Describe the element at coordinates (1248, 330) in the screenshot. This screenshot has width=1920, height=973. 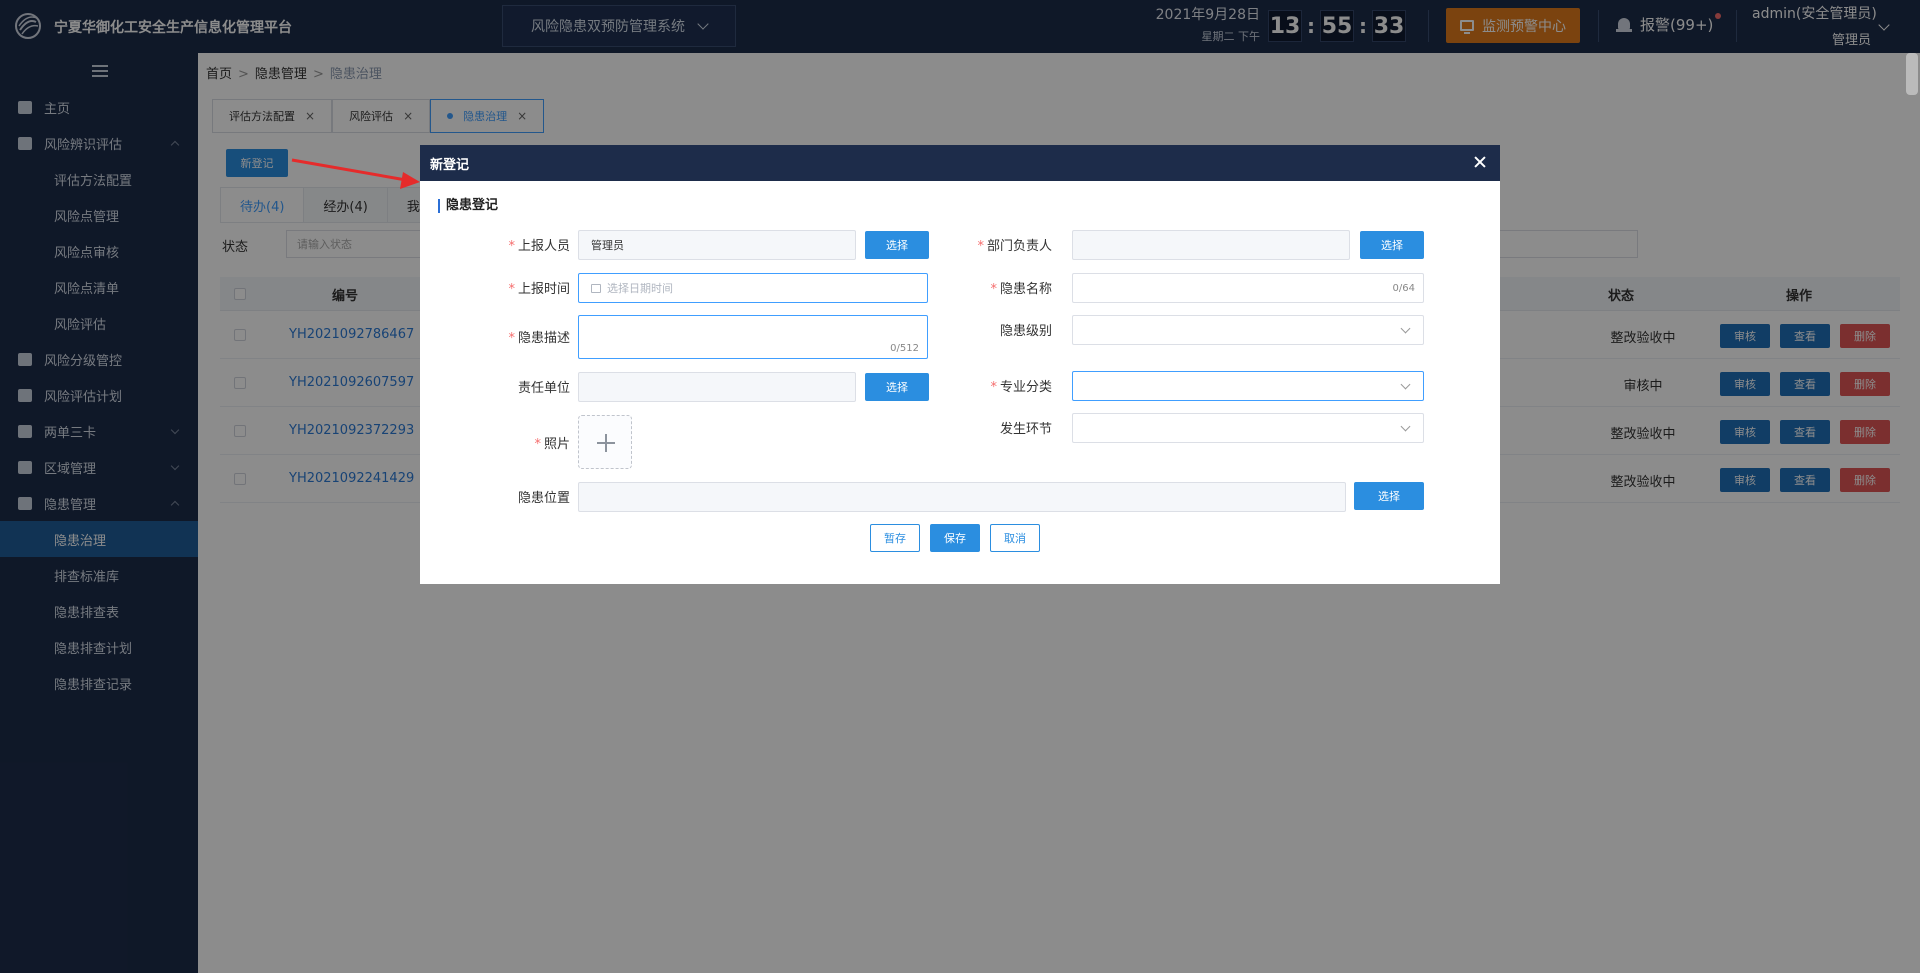
I see `hazard-level-select` at that location.